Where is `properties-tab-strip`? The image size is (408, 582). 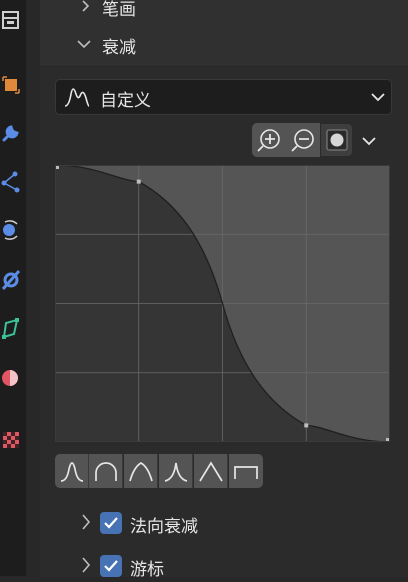 properties-tab-strip is located at coordinates (13, 288).